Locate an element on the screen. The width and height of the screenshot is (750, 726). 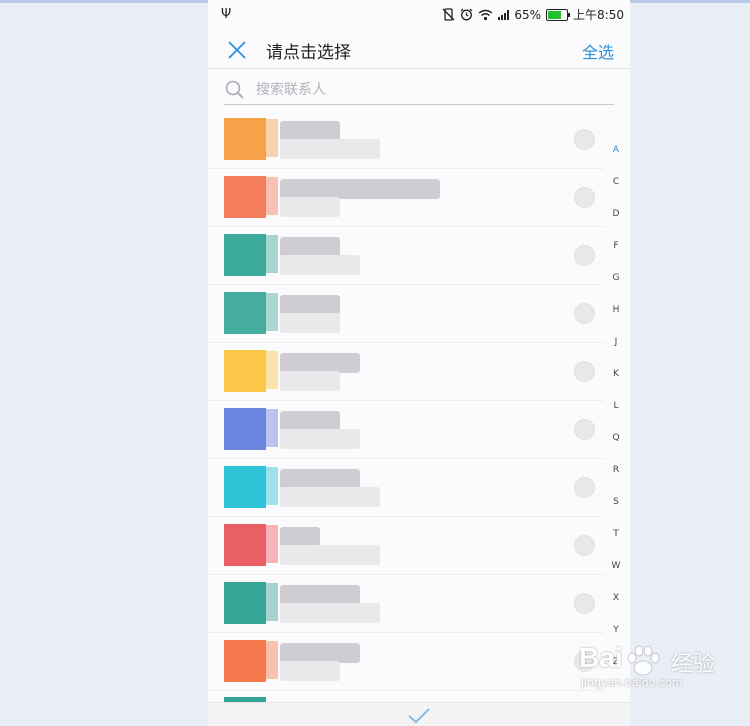
status-icons: 65% 上午8:50 is located at coordinates (533, 14).